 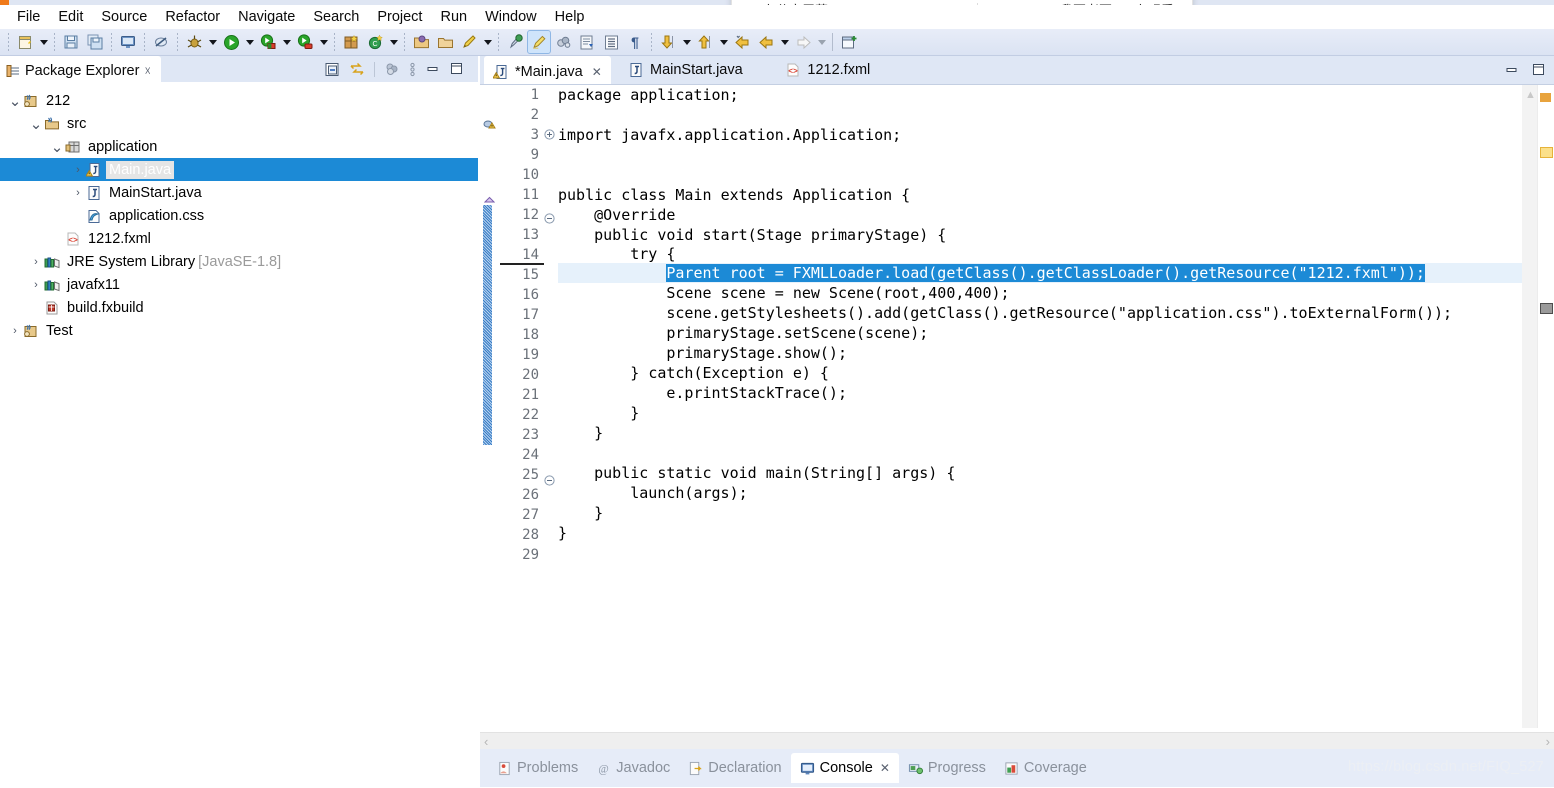 I want to click on code-line: public void start(Stage primaryStage) {, so click(x=1040, y=235).